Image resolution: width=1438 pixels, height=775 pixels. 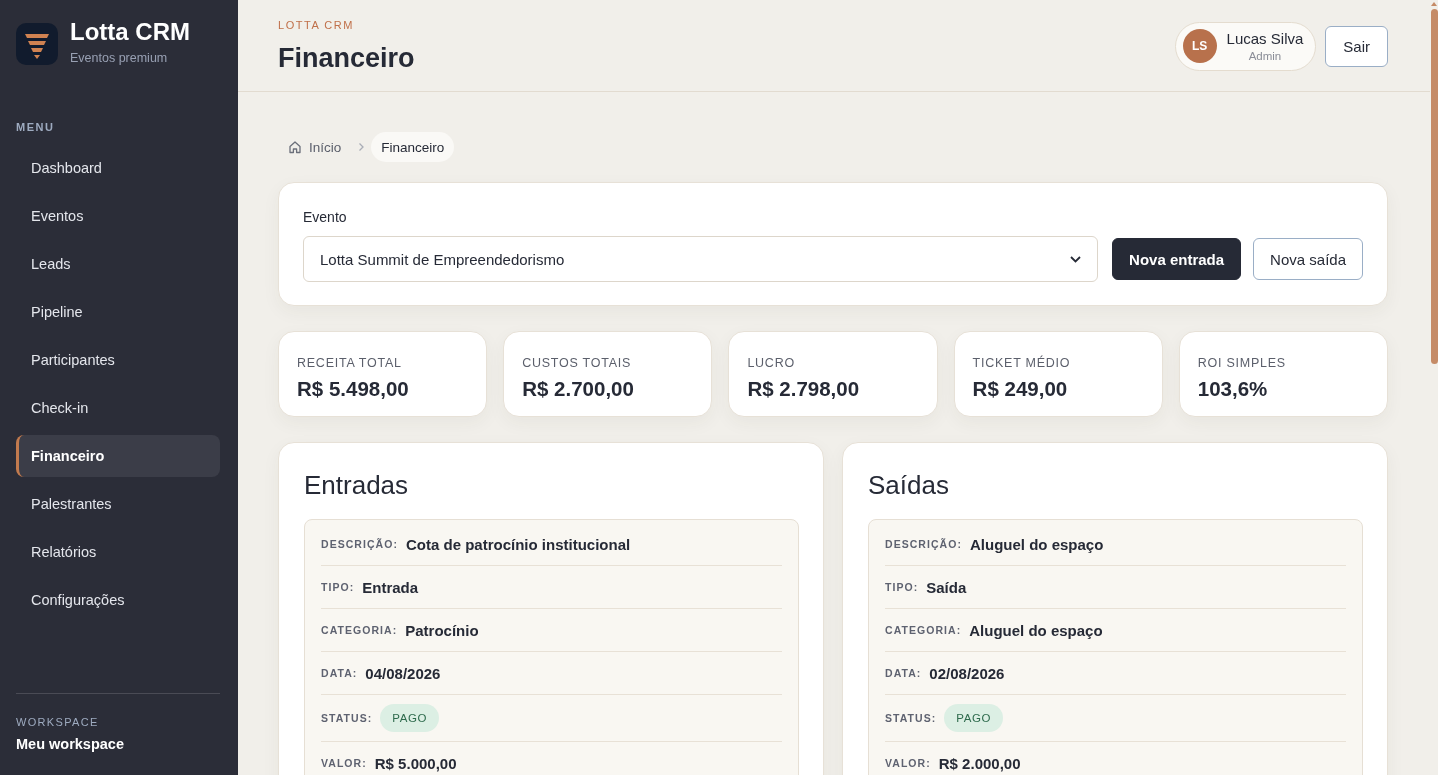 I want to click on brand-tagline: Eventos premium, so click(x=119, y=58).